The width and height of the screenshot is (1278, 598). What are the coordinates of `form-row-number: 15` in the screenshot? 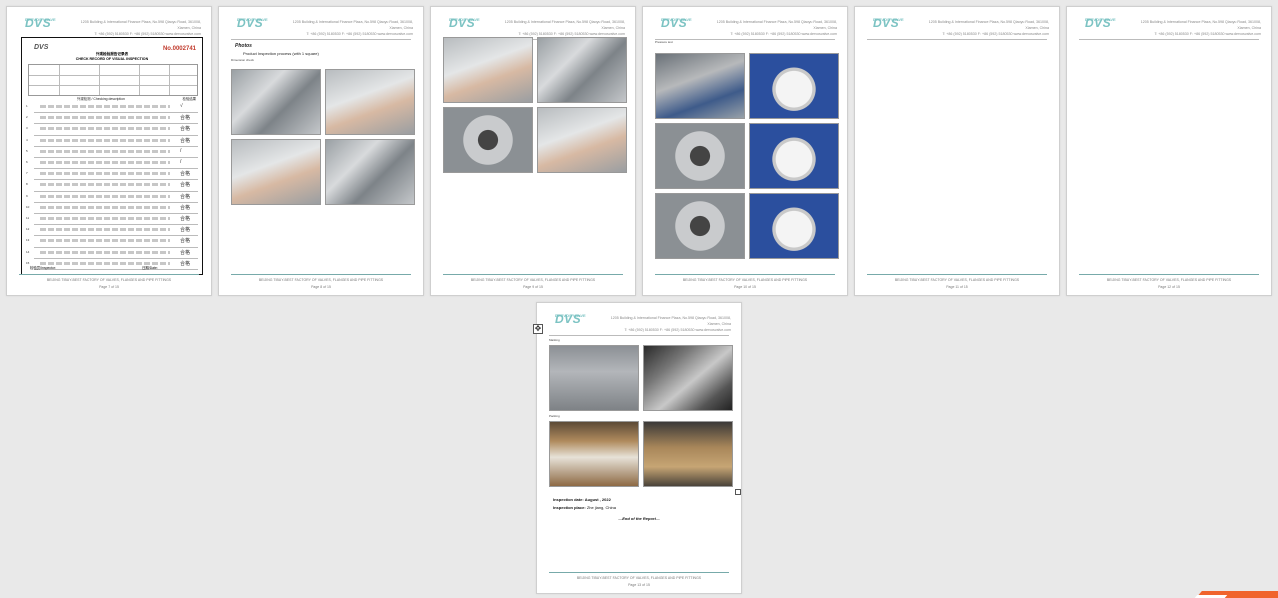 It's located at (28, 262).